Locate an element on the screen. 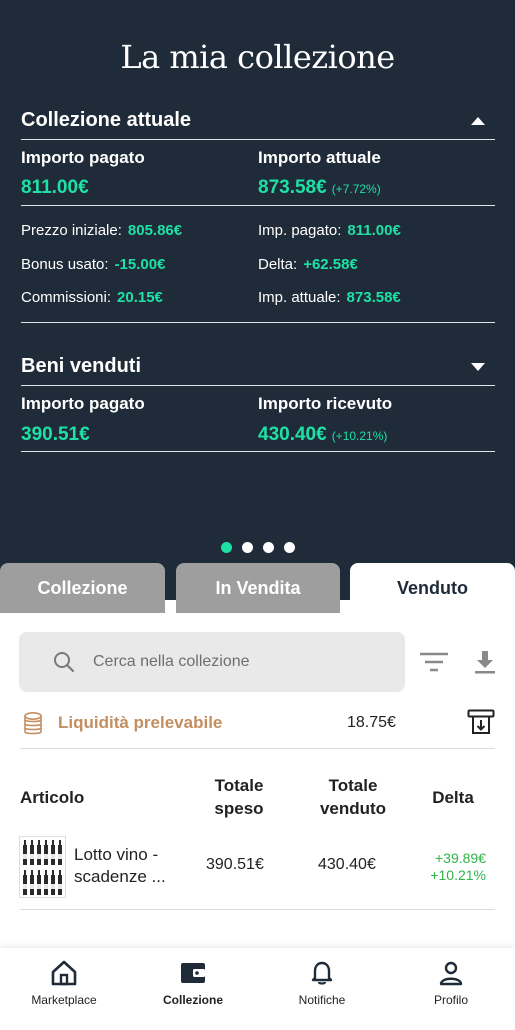 This screenshot has width=515, height=1030. collezione-attuale-header: Collezione attuale is located at coordinates (258, 120).